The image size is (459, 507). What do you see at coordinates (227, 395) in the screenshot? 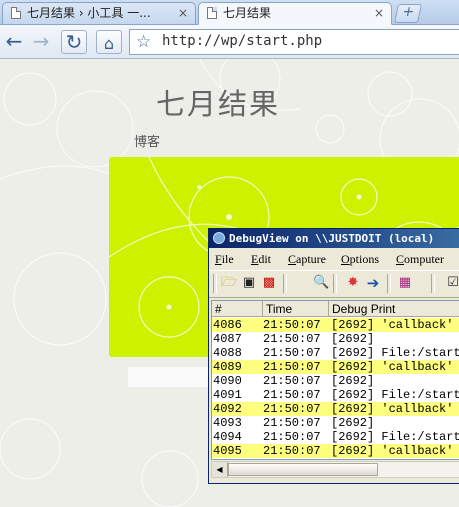
I see `cell-num: 4091` at bounding box center [227, 395].